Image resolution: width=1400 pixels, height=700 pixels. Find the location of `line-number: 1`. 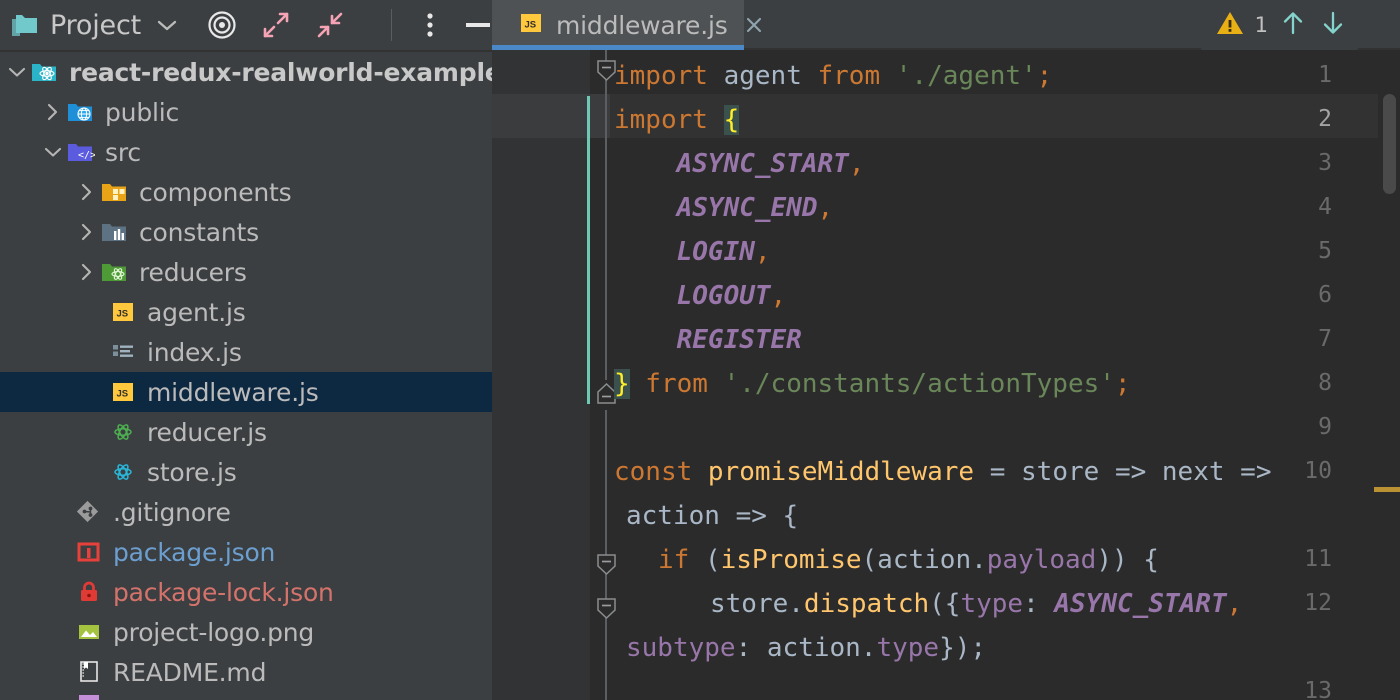

line-number: 1 is located at coordinates (1325, 75).